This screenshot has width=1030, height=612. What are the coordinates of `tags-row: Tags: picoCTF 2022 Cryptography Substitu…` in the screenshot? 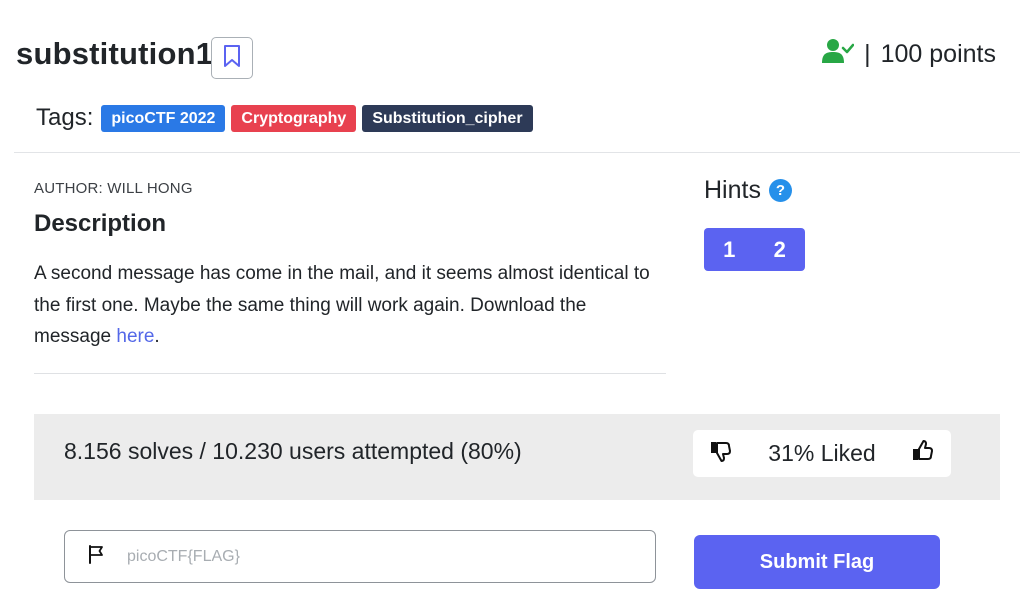 It's located at (284, 118).